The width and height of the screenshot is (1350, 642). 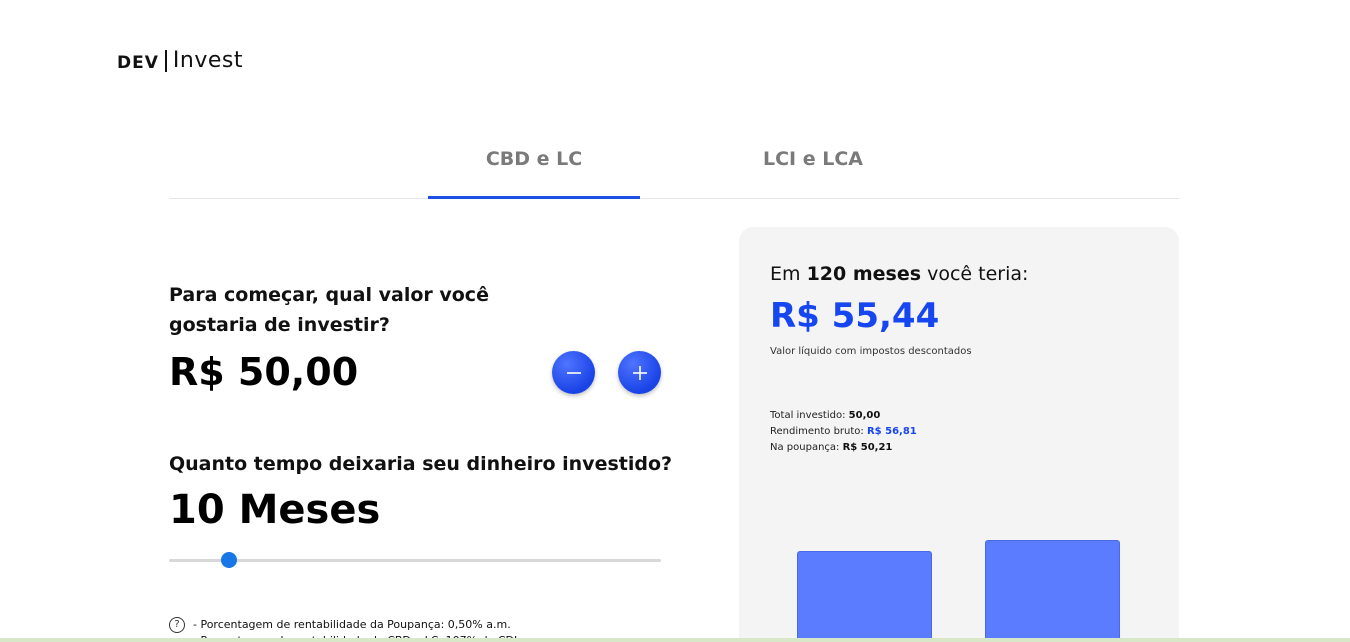 I want to click on months-slider, so click(x=415, y=560).